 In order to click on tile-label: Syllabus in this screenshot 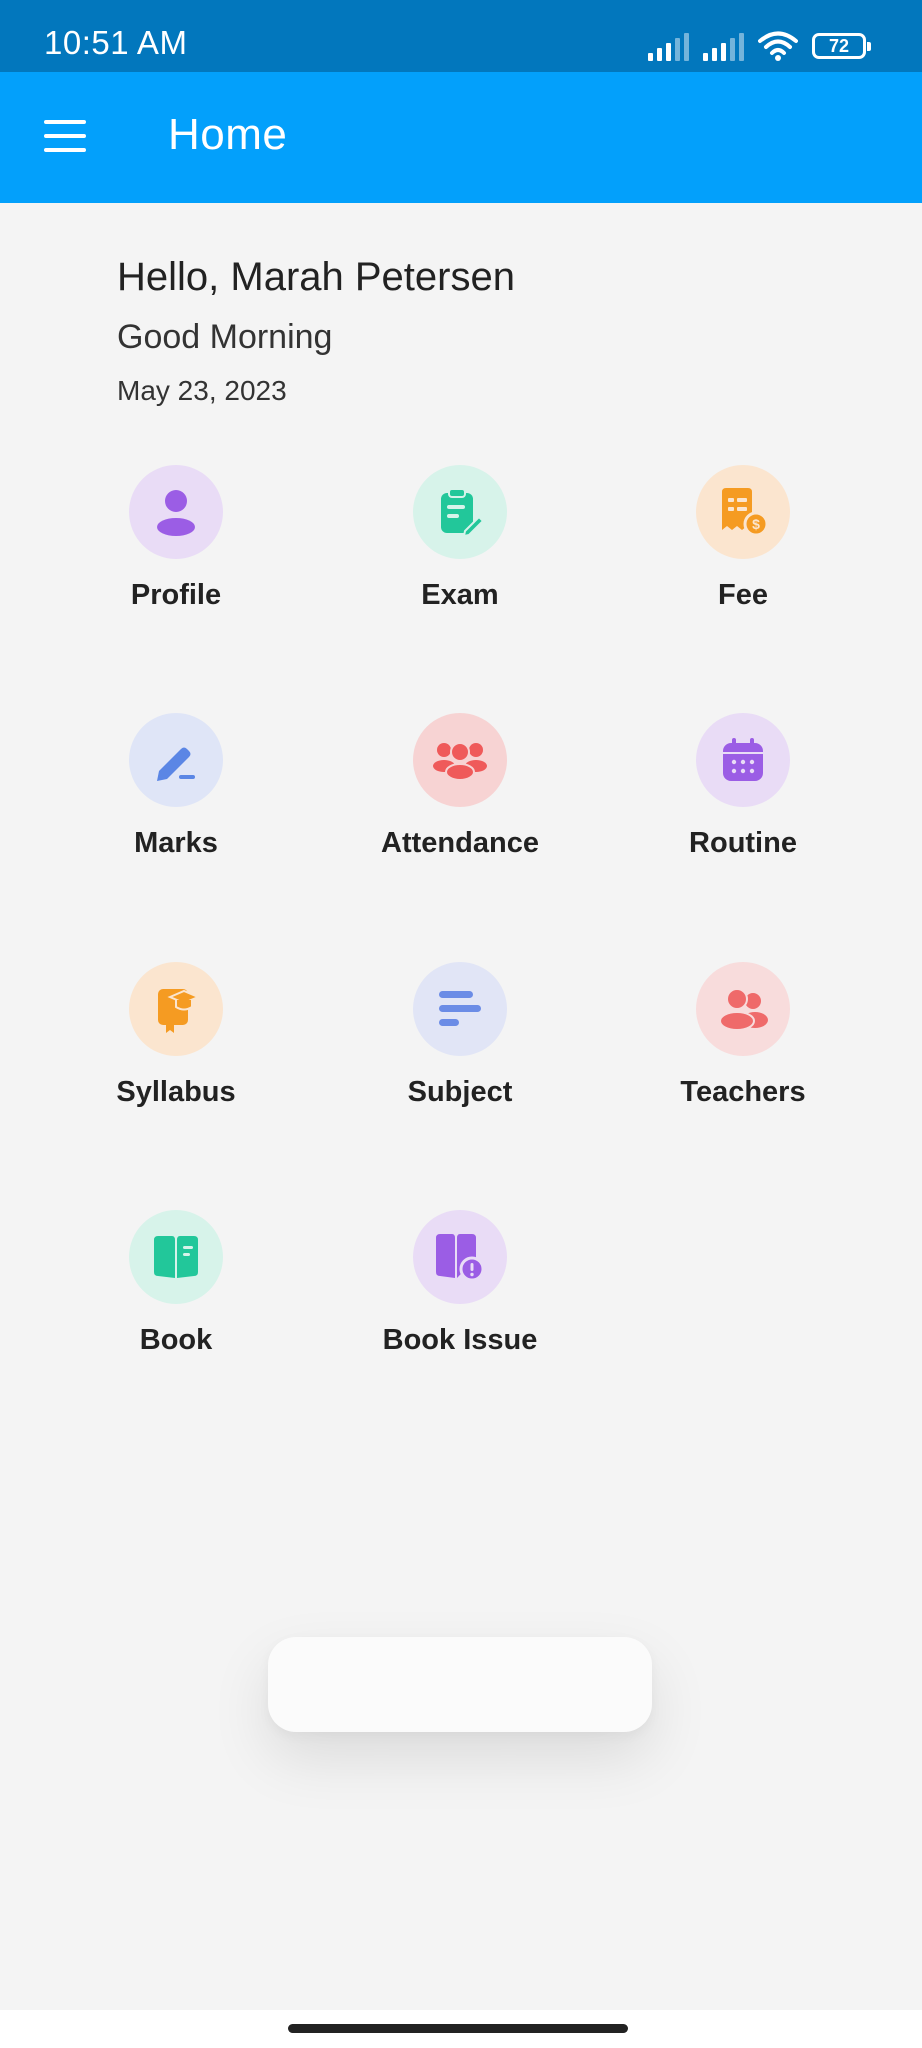, I will do `click(176, 1092)`.